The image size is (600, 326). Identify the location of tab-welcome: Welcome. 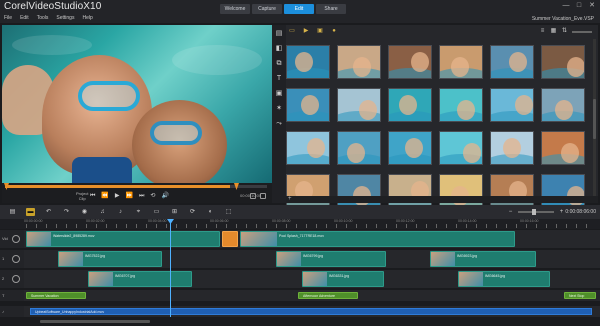
(235, 9).